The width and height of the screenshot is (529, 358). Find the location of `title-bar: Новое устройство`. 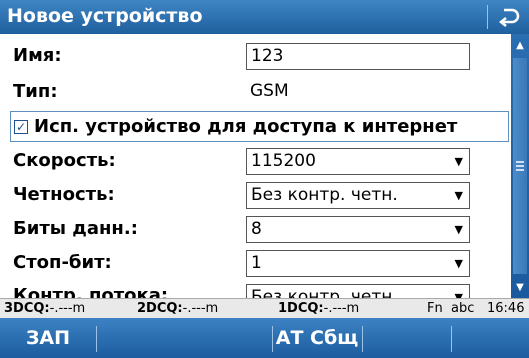

title-bar: Новое устройство is located at coordinates (264, 17).